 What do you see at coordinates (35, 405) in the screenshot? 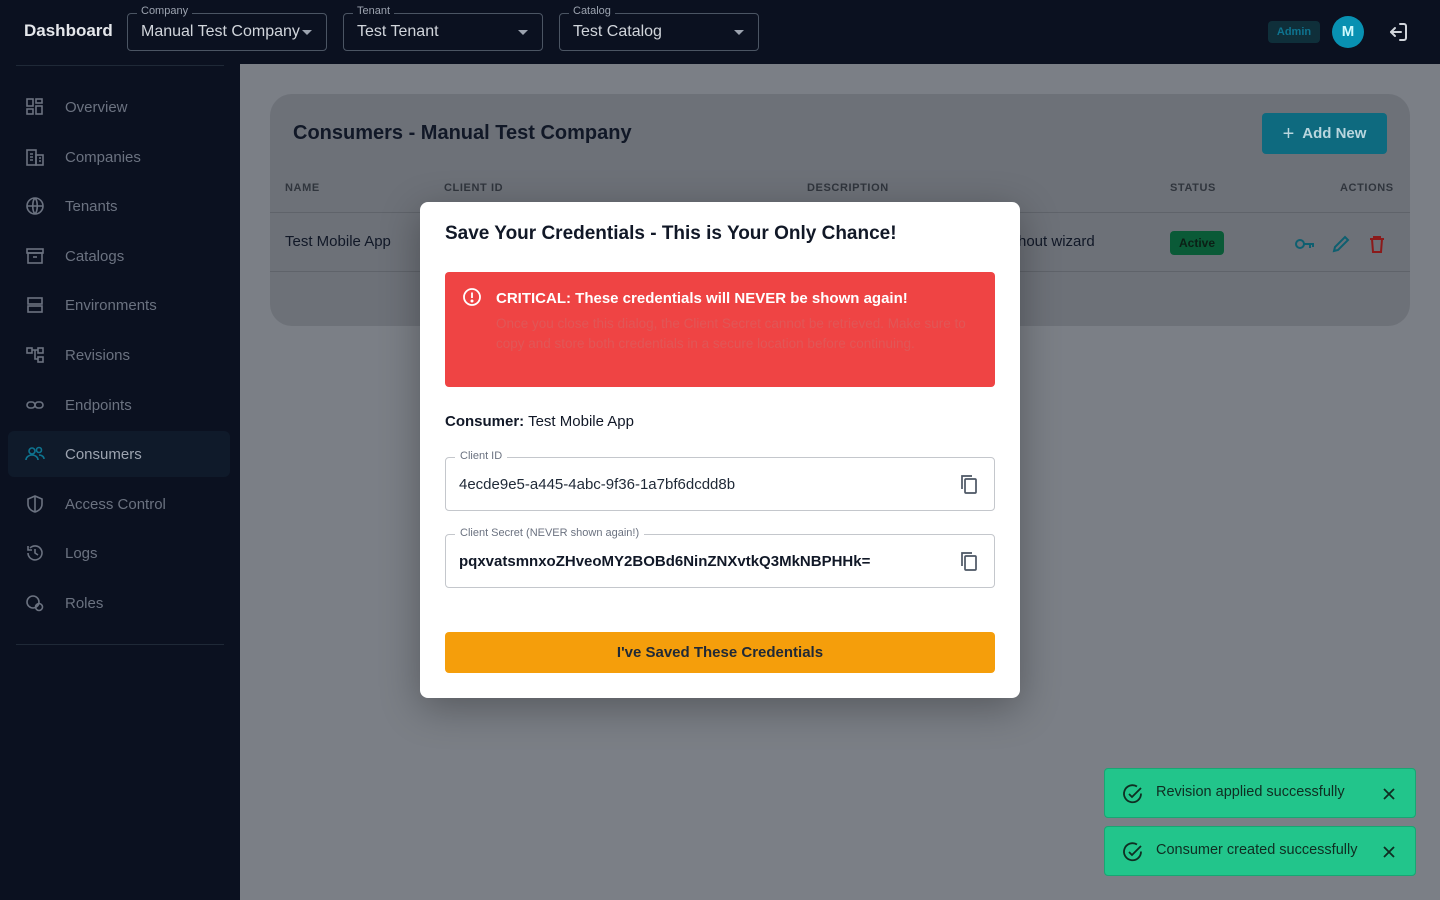
I see `link-icon` at bounding box center [35, 405].